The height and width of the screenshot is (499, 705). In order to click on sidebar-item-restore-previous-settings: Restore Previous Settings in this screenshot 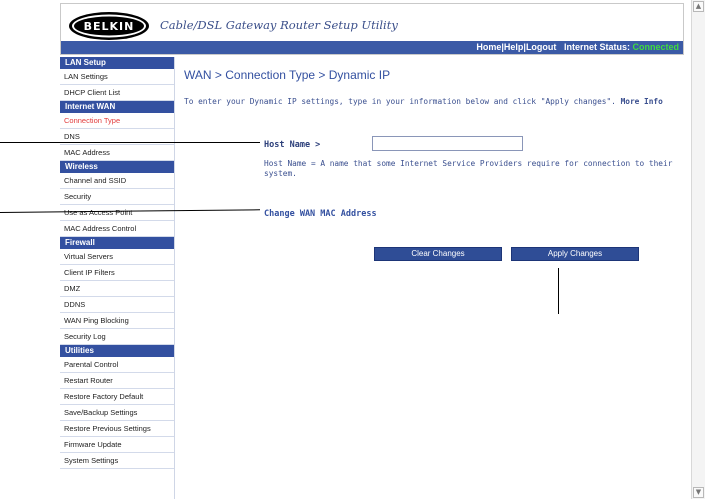, I will do `click(117, 429)`.